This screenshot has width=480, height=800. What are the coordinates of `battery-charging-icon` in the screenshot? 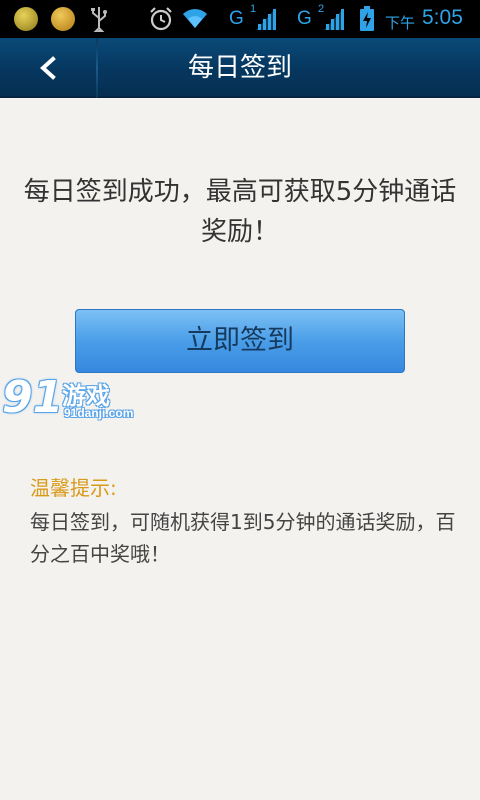 It's located at (367, 21).